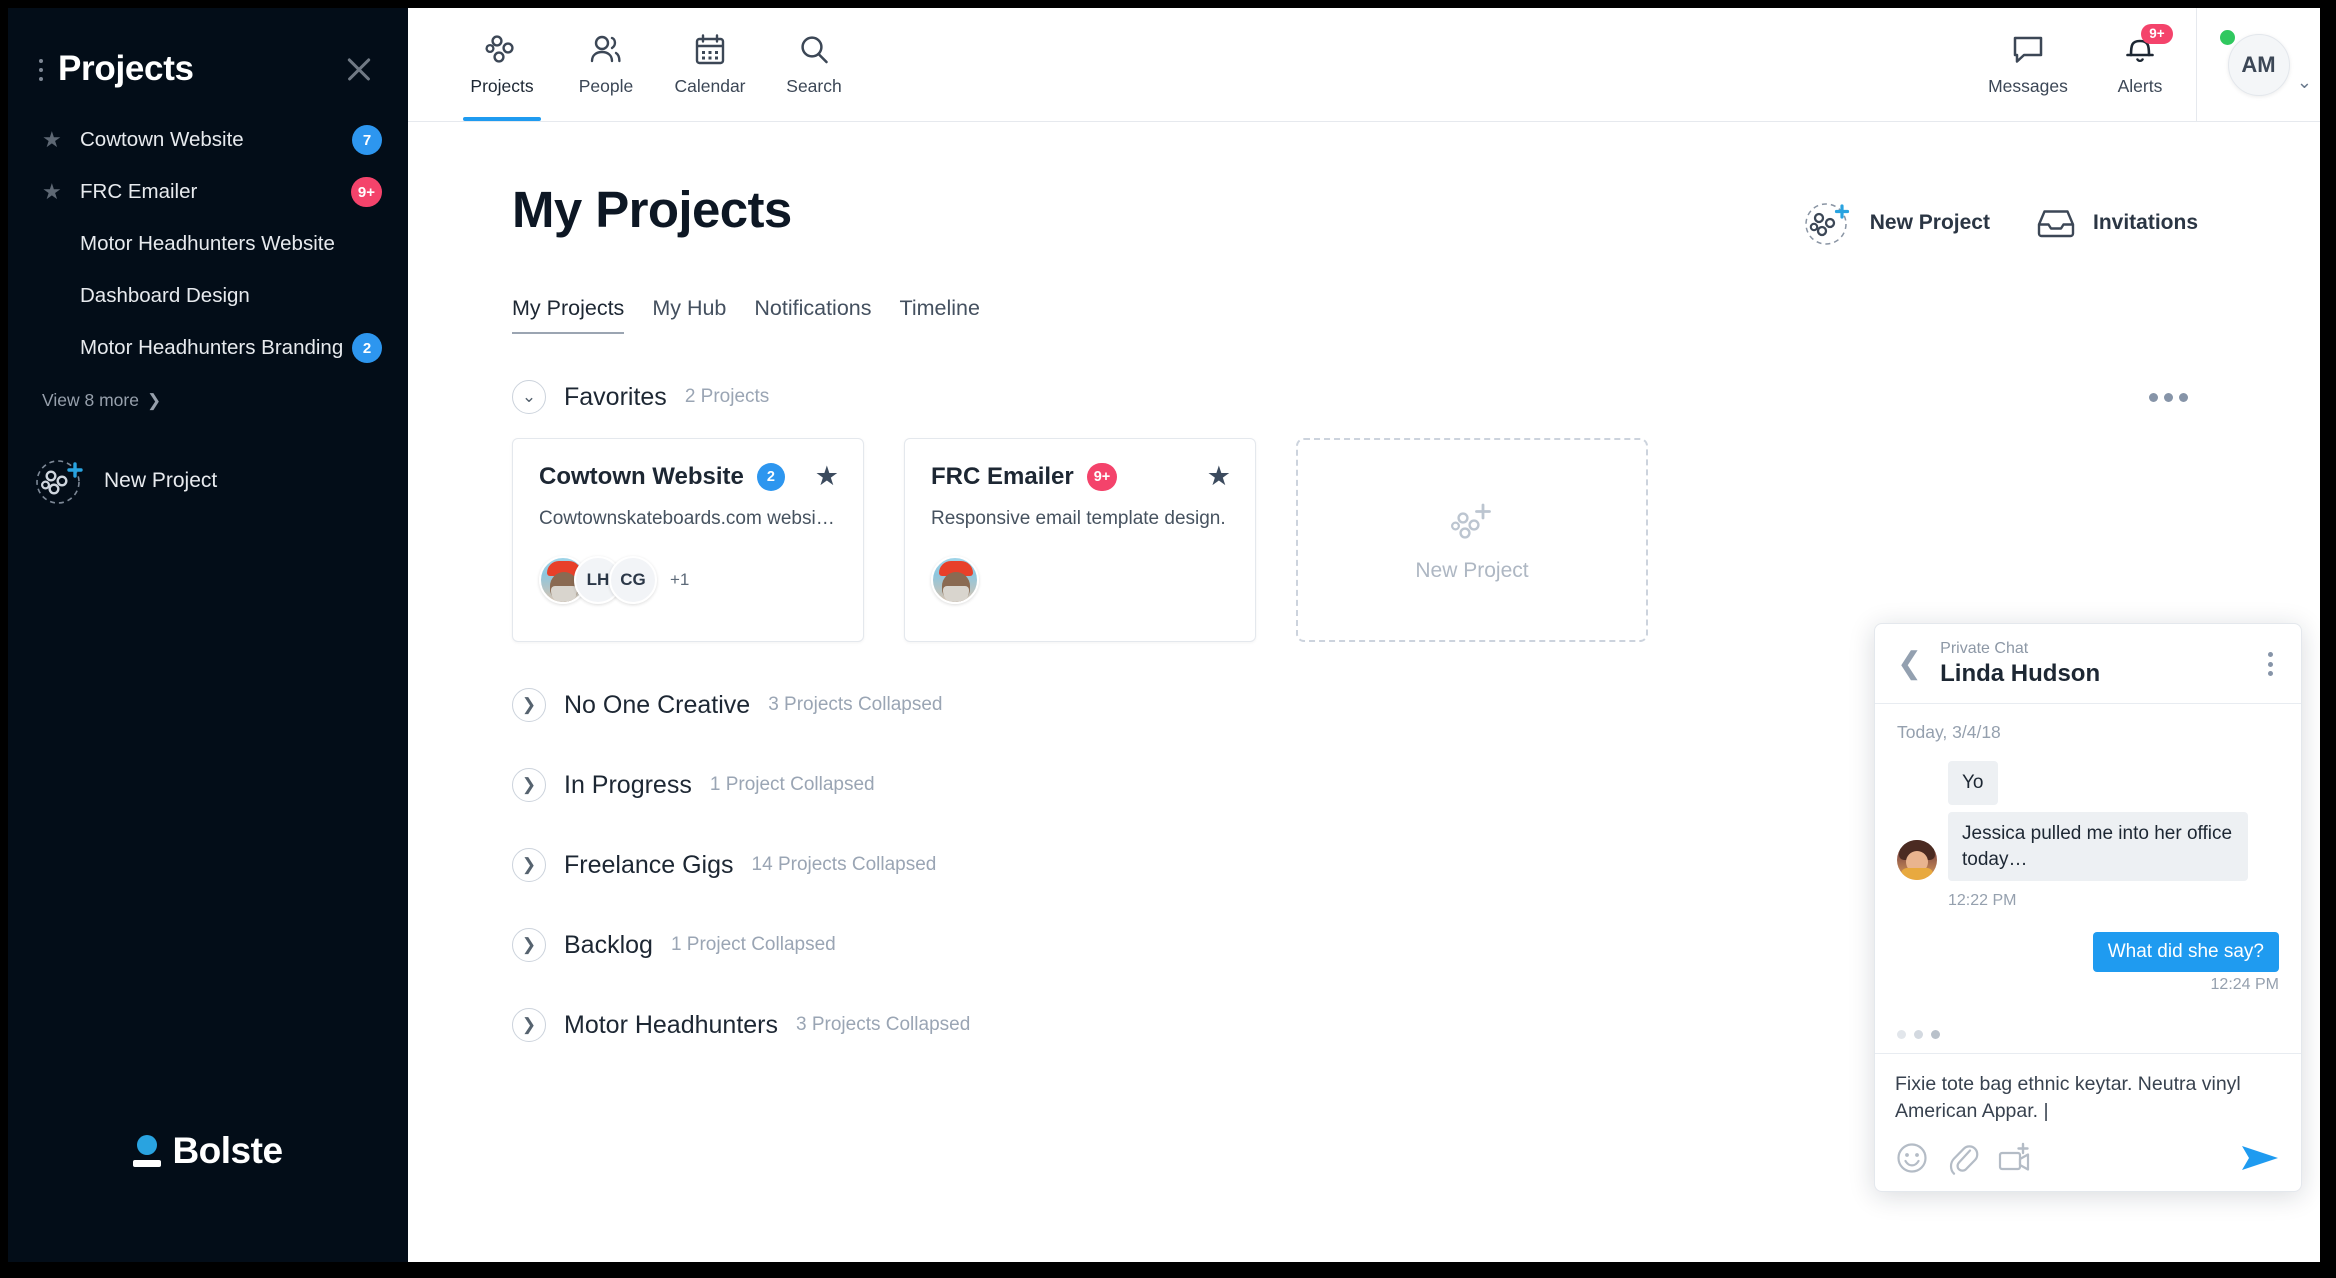 The height and width of the screenshot is (1278, 2336). I want to click on new-project-label: New Project, so click(1929, 222).